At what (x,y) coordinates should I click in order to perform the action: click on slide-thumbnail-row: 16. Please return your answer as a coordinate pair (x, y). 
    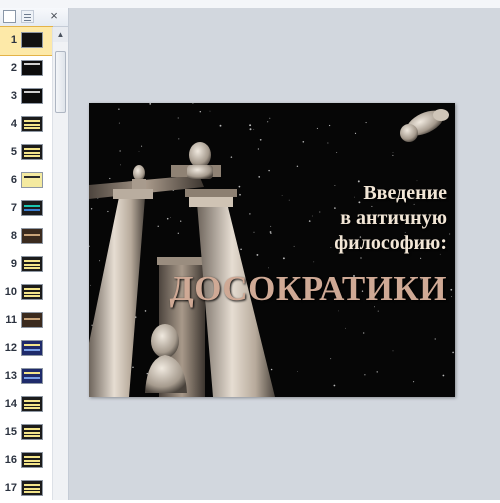
    Looking at the image, I should click on (26, 461).